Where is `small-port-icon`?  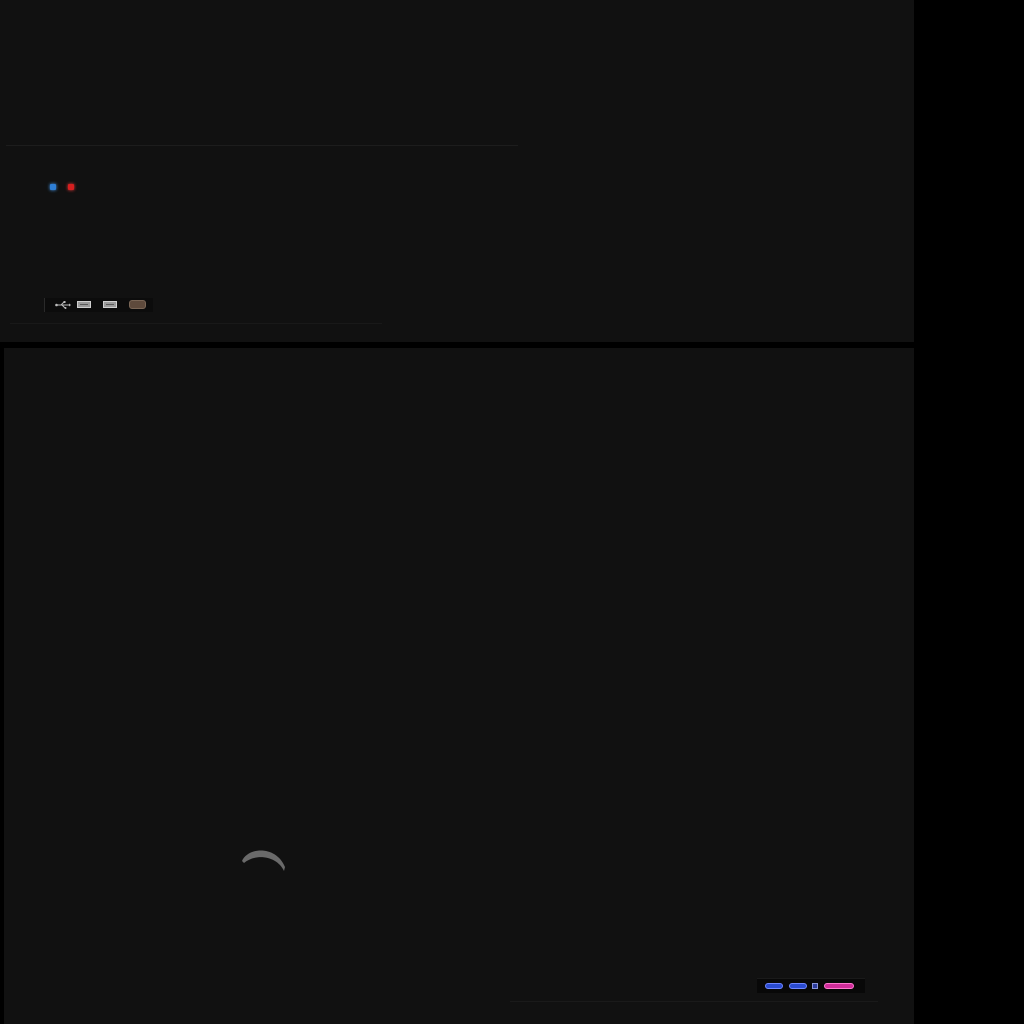
small-port-icon is located at coordinates (815, 986).